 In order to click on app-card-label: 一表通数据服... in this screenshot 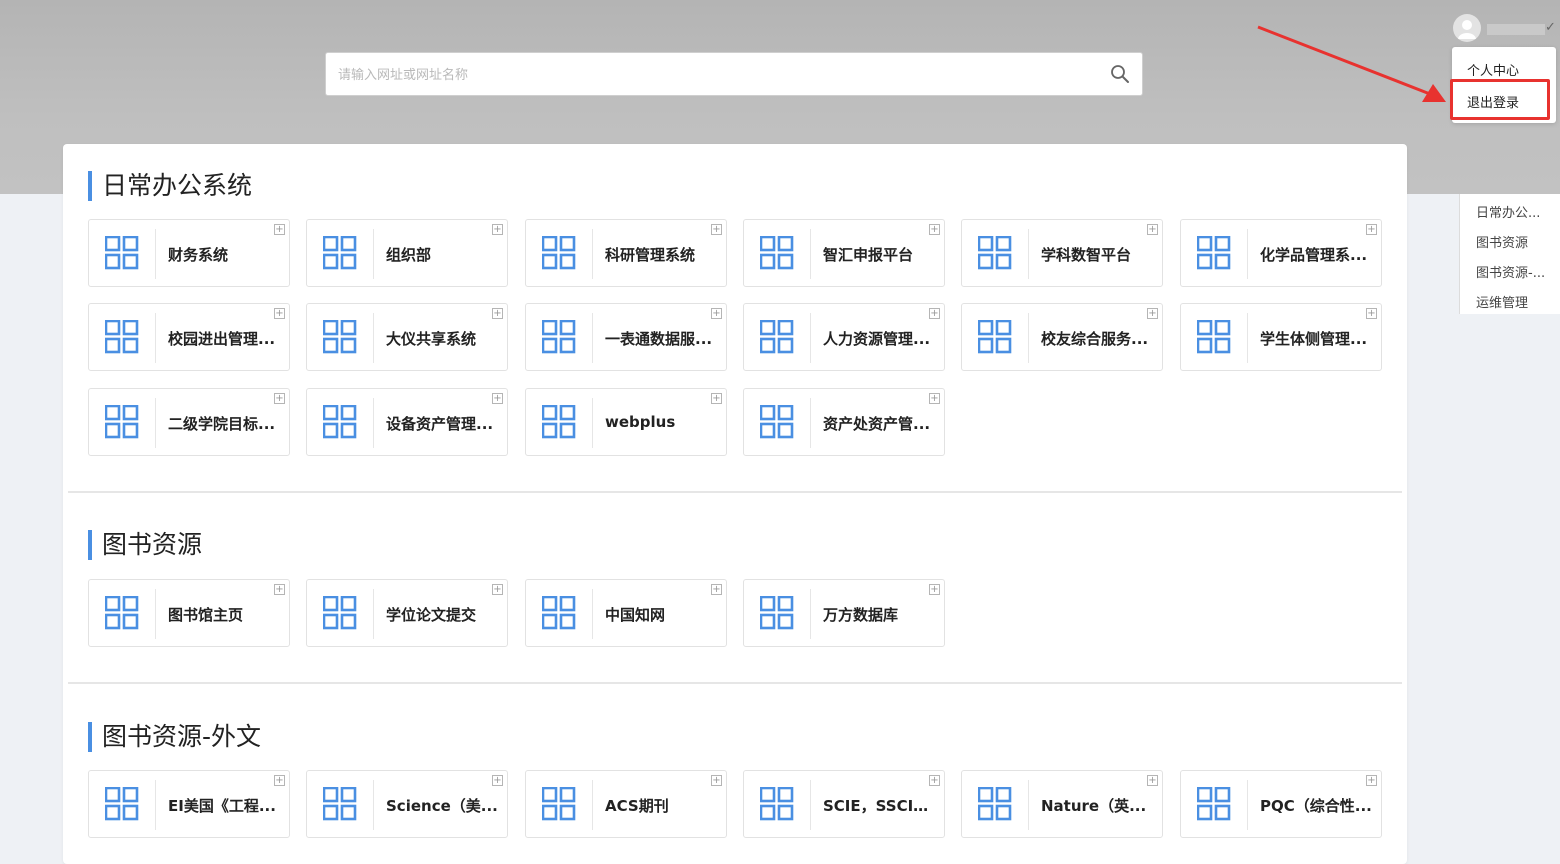, I will do `click(659, 339)`.